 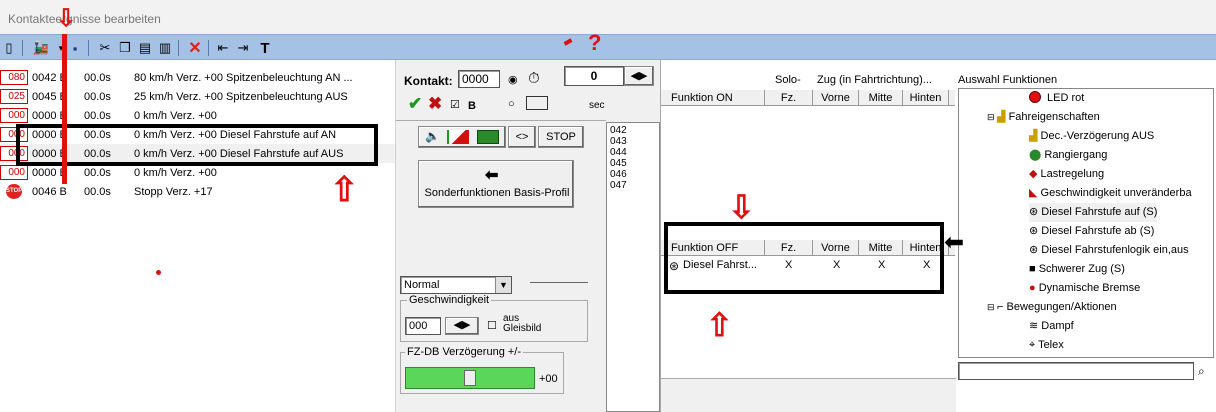 What do you see at coordinates (1076, 371) in the screenshot?
I see `tree-search-input` at bounding box center [1076, 371].